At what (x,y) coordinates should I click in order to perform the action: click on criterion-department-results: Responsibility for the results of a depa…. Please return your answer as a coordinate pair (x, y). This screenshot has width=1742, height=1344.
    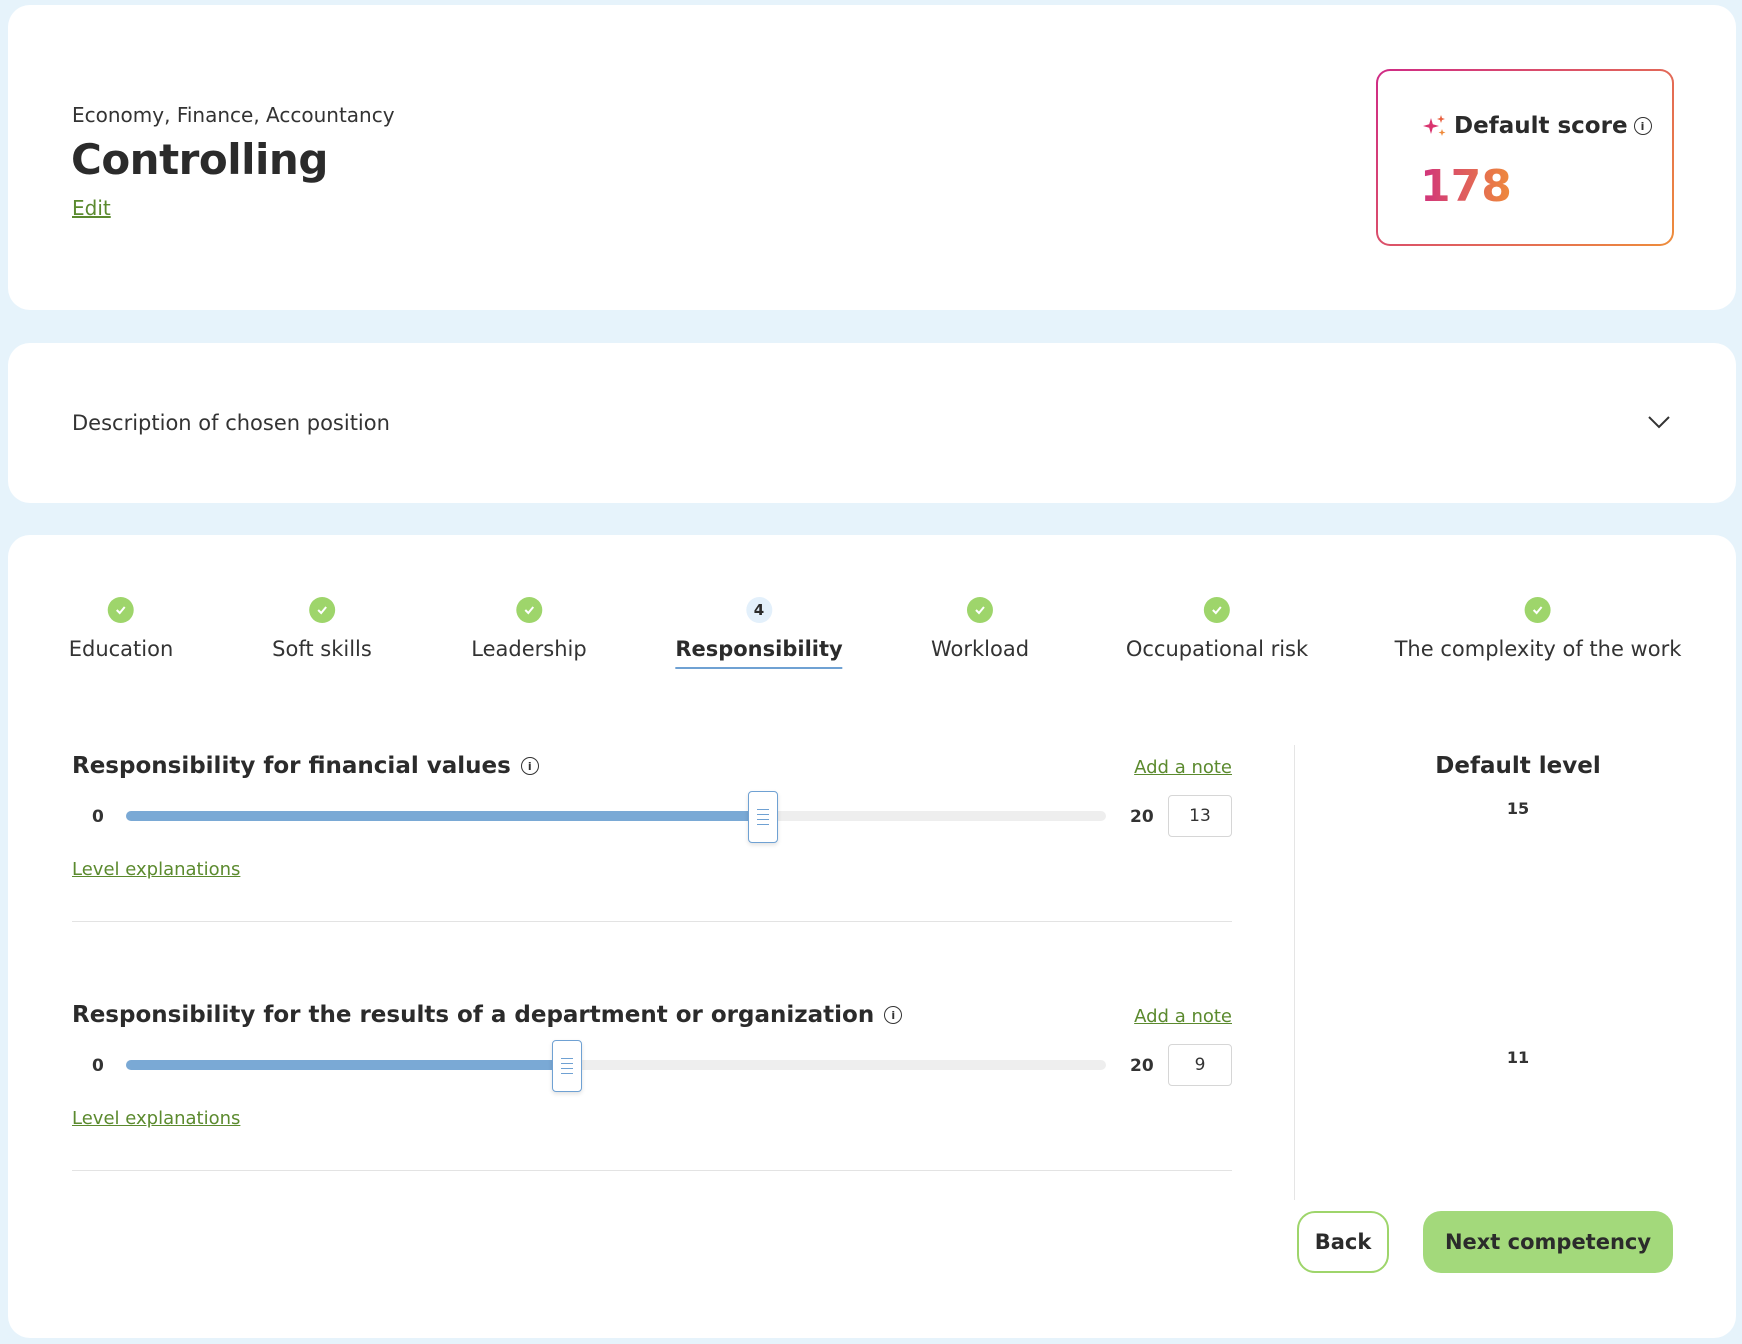
    Looking at the image, I should click on (652, 1102).